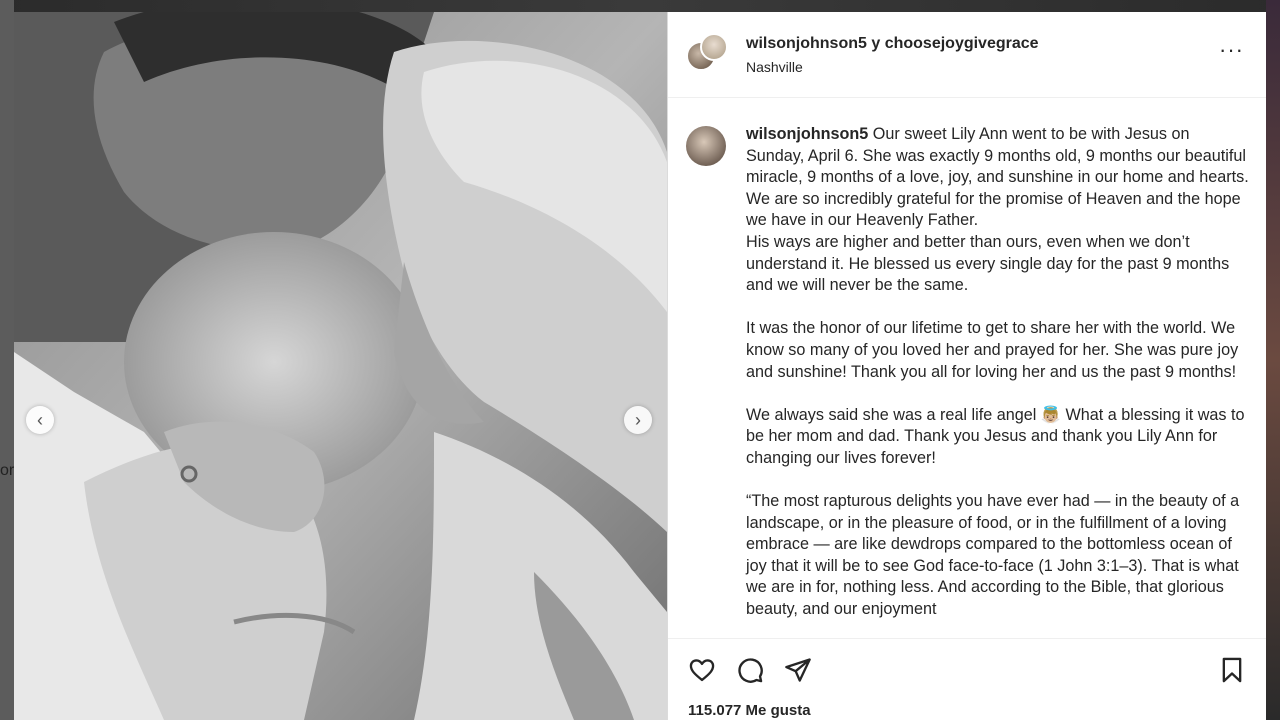 The height and width of the screenshot is (720, 1280). I want to click on next-image-button: ›, so click(638, 420).